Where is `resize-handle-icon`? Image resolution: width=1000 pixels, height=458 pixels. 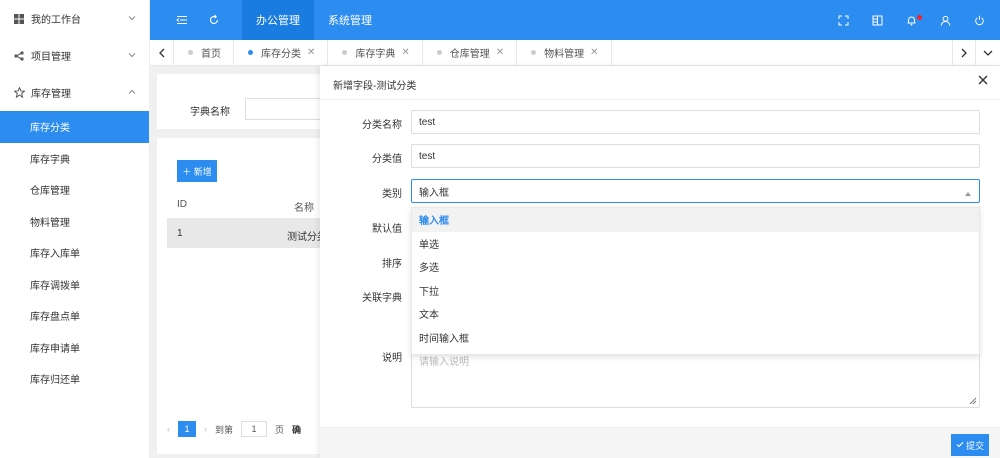
resize-handle-icon is located at coordinates (973, 401).